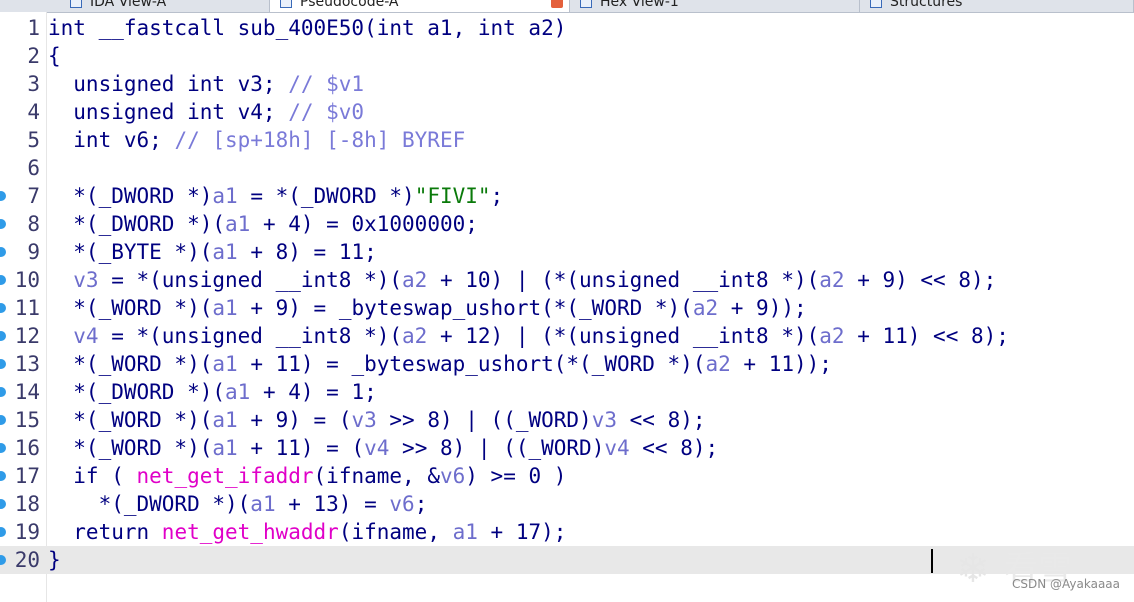 This screenshot has height=602, width=1134. I want to click on code-token: unsigned int v4;, so click(168, 112).